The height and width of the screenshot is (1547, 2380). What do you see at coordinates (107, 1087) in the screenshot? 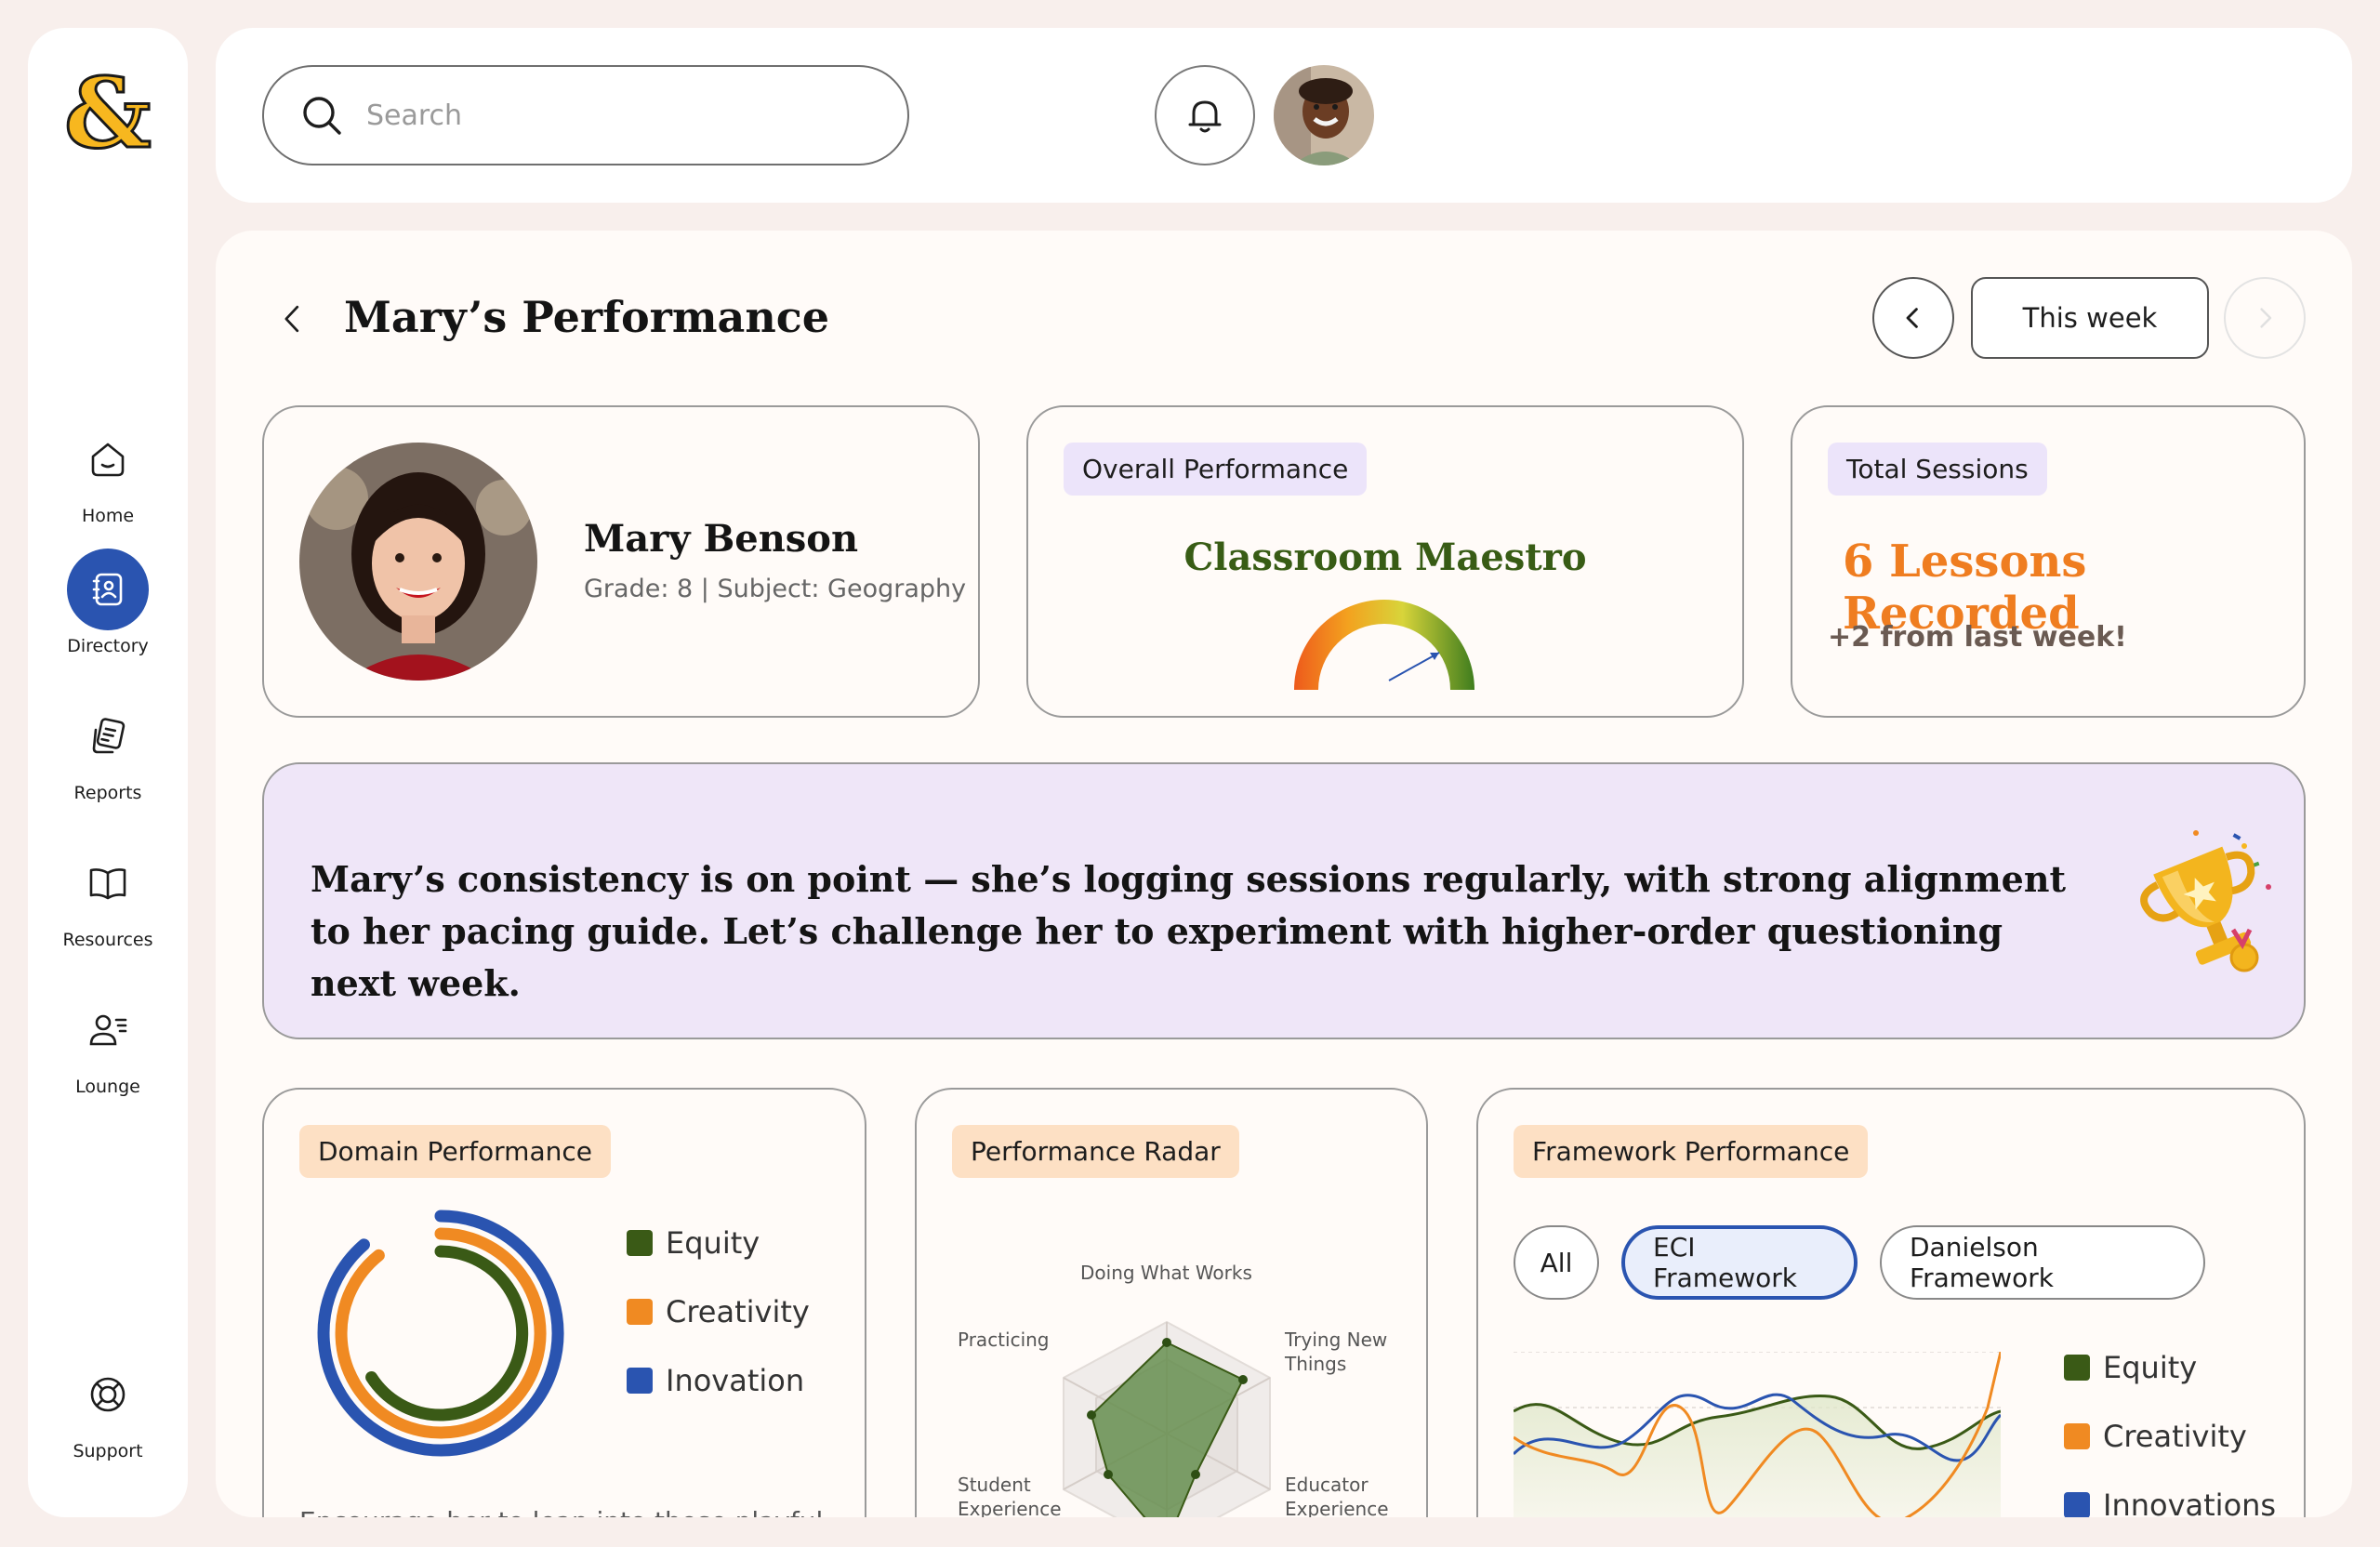
I see `sidebar-item-label: Lounge` at bounding box center [107, 1087].